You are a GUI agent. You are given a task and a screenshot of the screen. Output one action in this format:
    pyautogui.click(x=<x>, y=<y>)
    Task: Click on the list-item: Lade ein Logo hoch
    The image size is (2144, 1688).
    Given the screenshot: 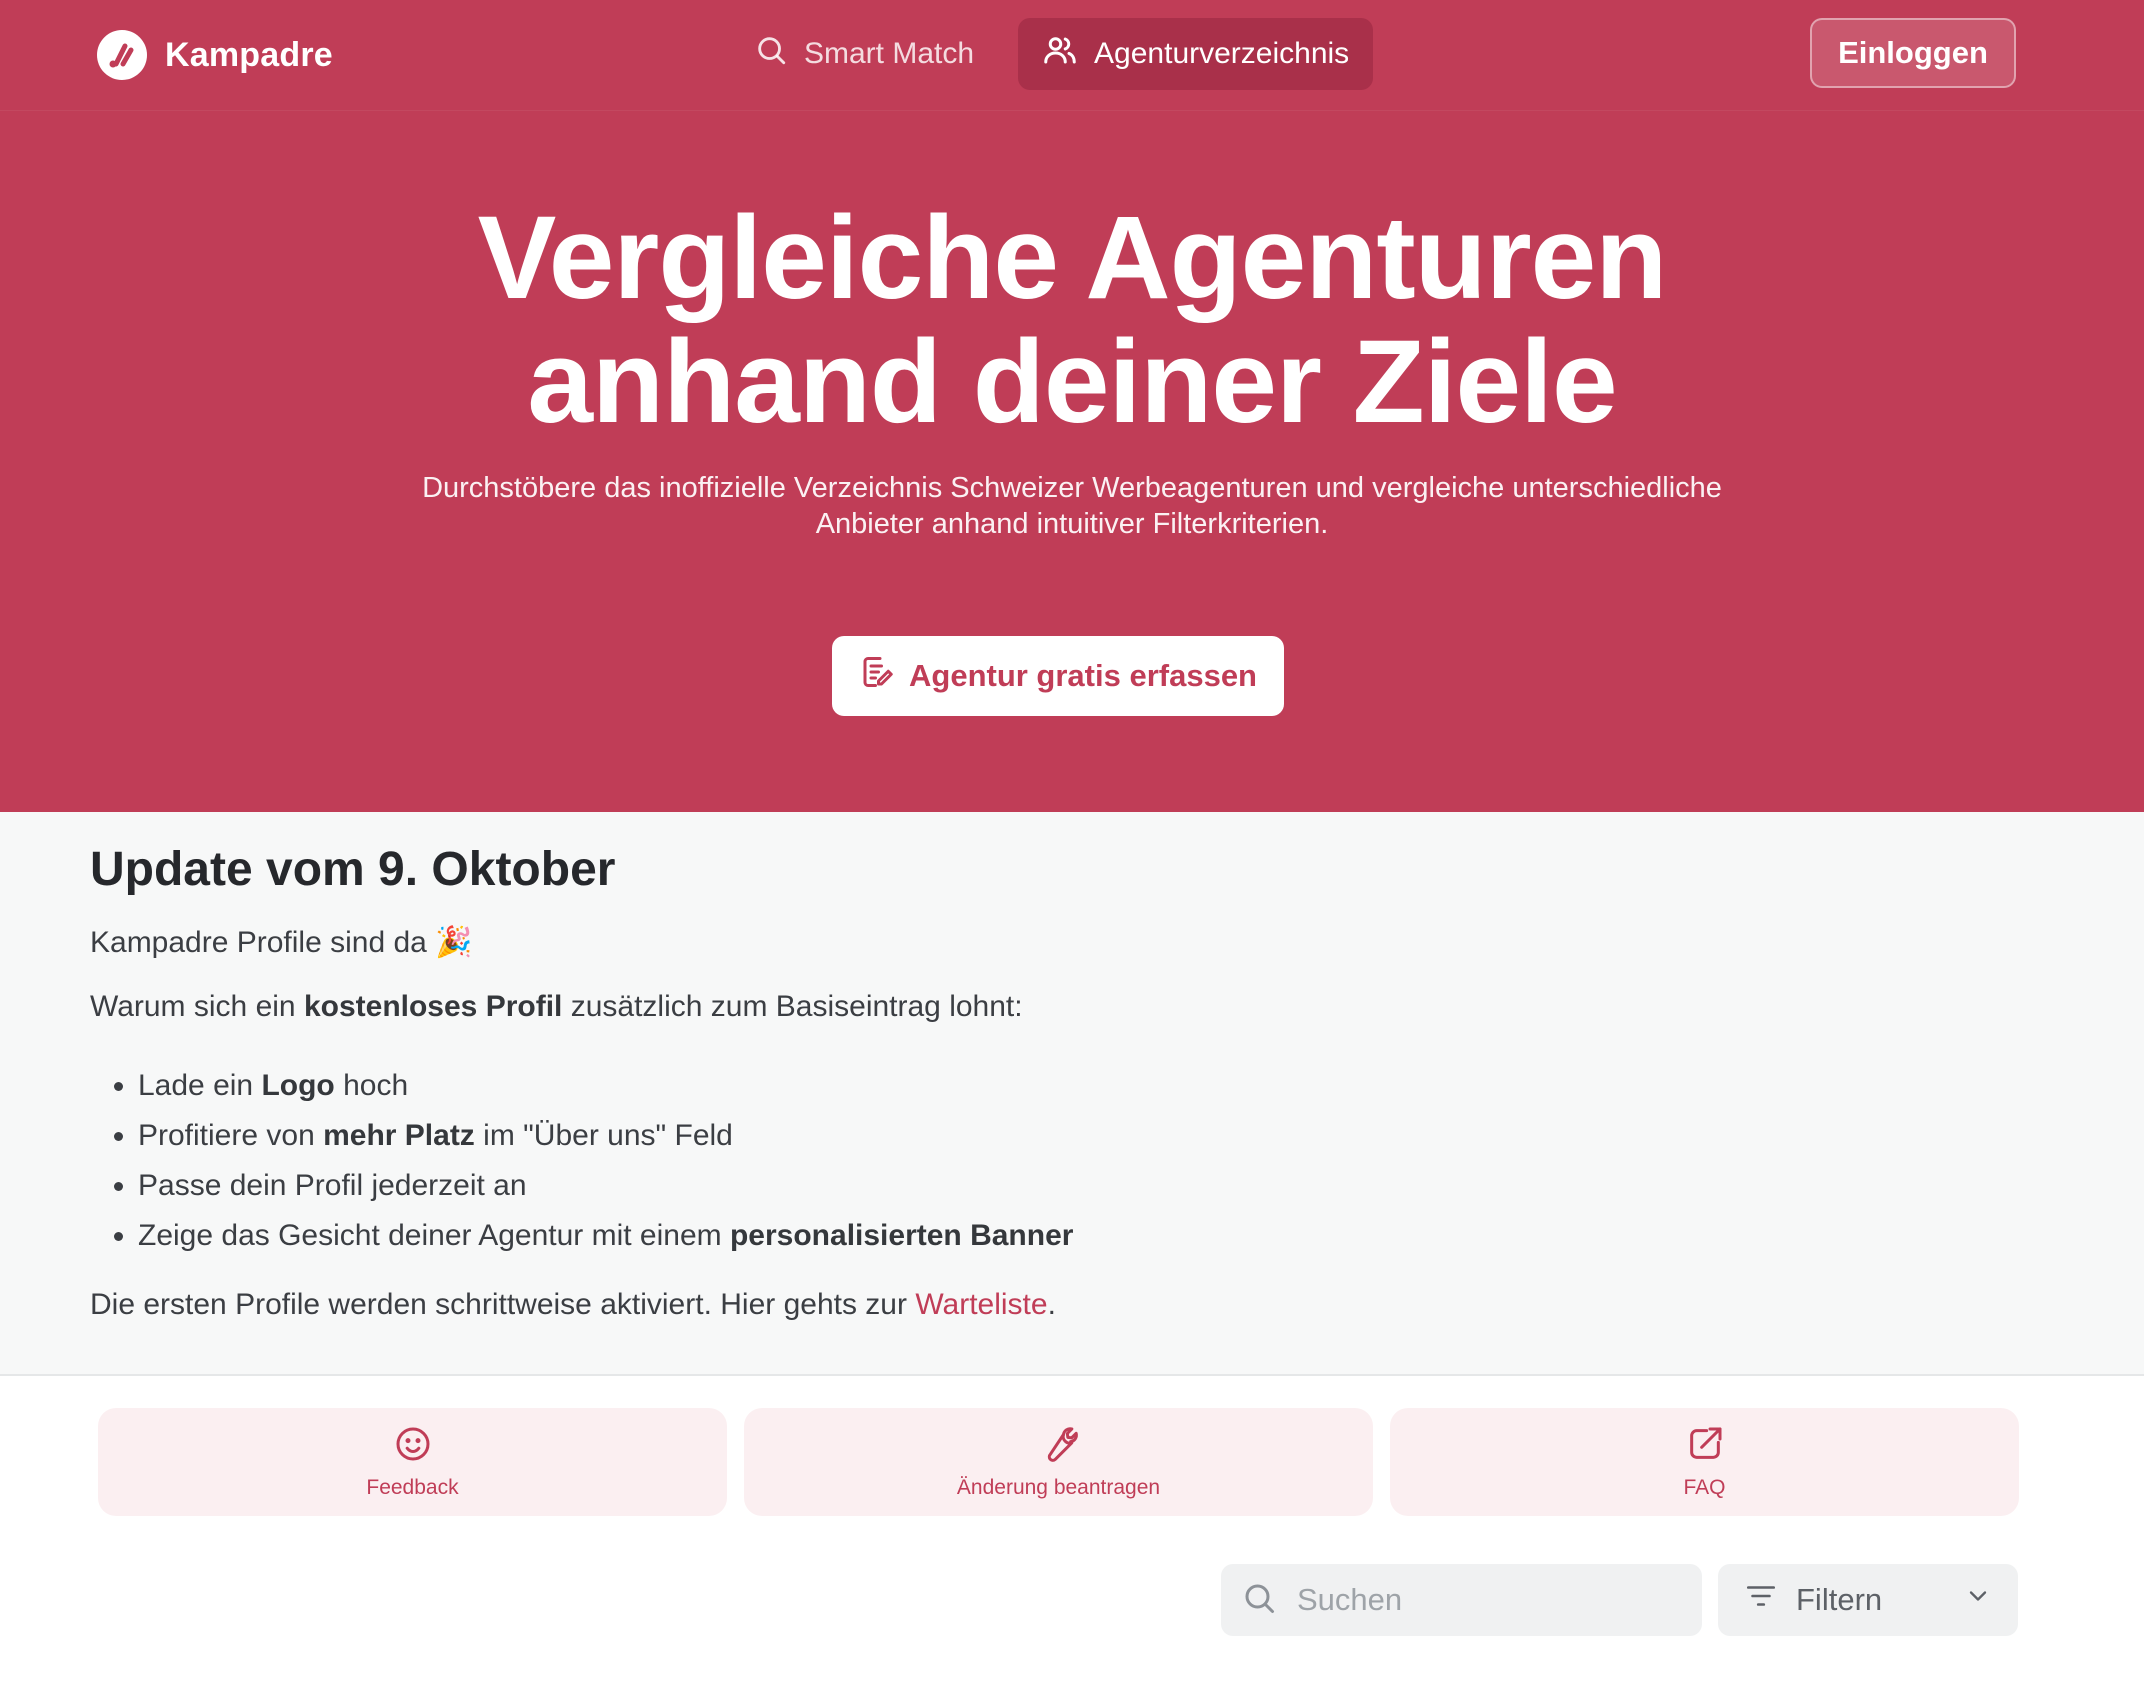 What is the action you would take?
    pyautogui.click(x=1096, y=1086)
    